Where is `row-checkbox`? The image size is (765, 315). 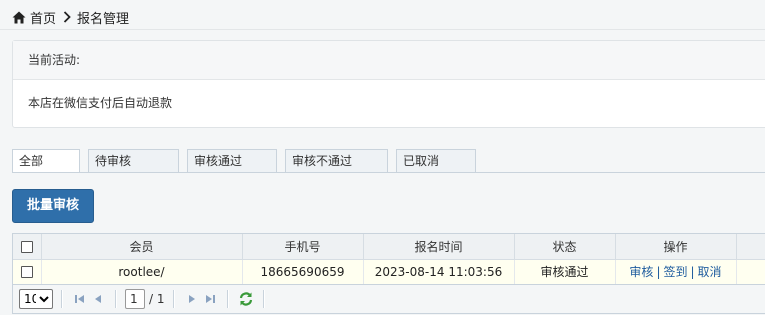 row-checkbox is located at coordinates (26, 272).